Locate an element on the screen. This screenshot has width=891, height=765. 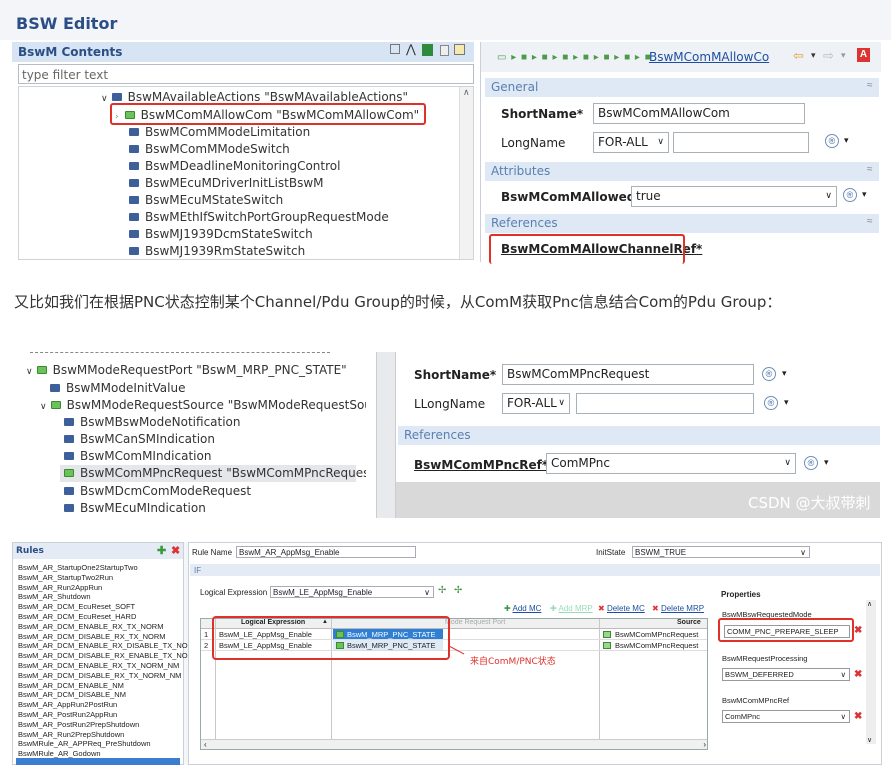
rule-item: BswMRule_AR_APPReq_PreShutdown is located at coordinates (84, 744).